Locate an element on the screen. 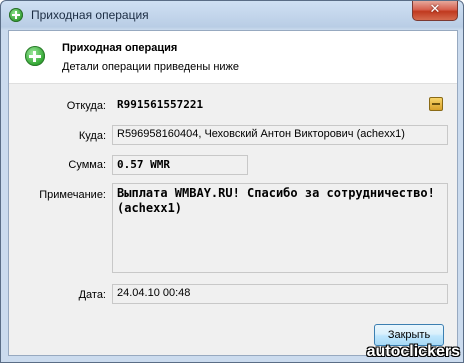  watermark-text: autoclickers is located at coordinates (413, 351).